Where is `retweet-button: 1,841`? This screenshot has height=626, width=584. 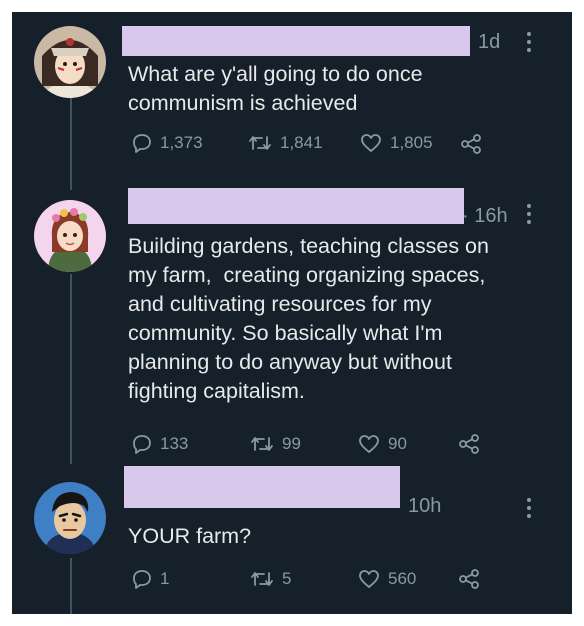
retweet-button: 1,841 is located at coordinates (285, 143).